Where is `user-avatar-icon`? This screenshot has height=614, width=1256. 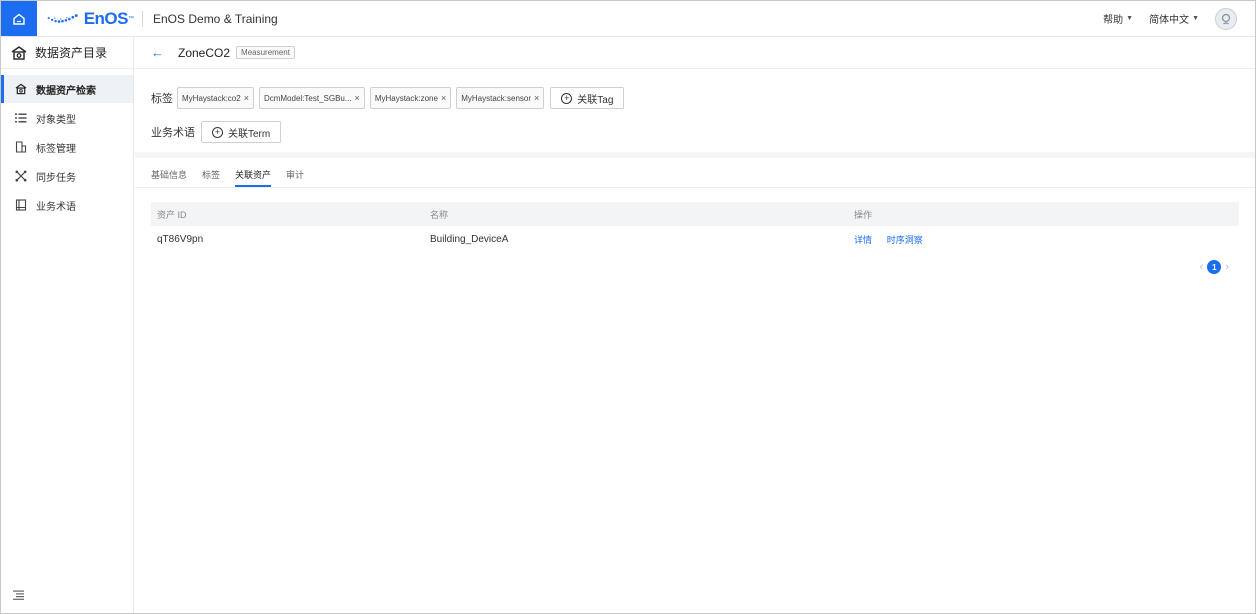
user-avatar-icon is located at coordinates (1226, 19).